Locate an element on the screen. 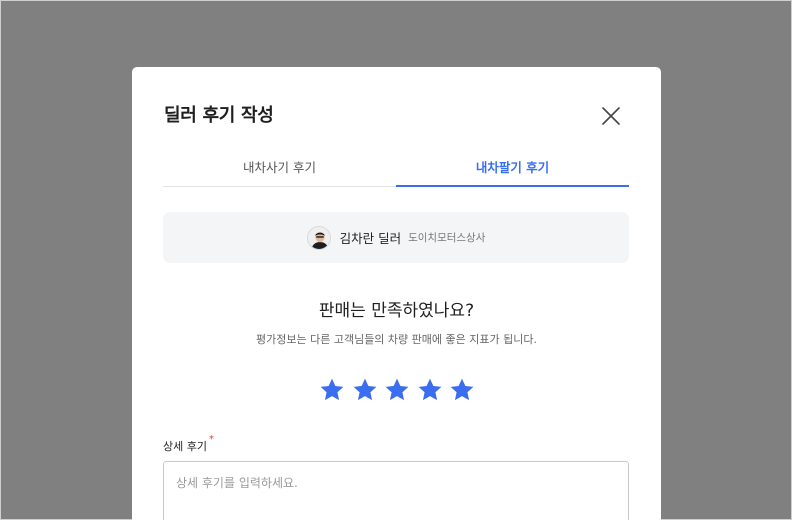  rating-subtitle: 평가정보는 다른 고객님들의 차량 판매에 좋은 지표가 됩니다. is located at coordinates (396, 339).